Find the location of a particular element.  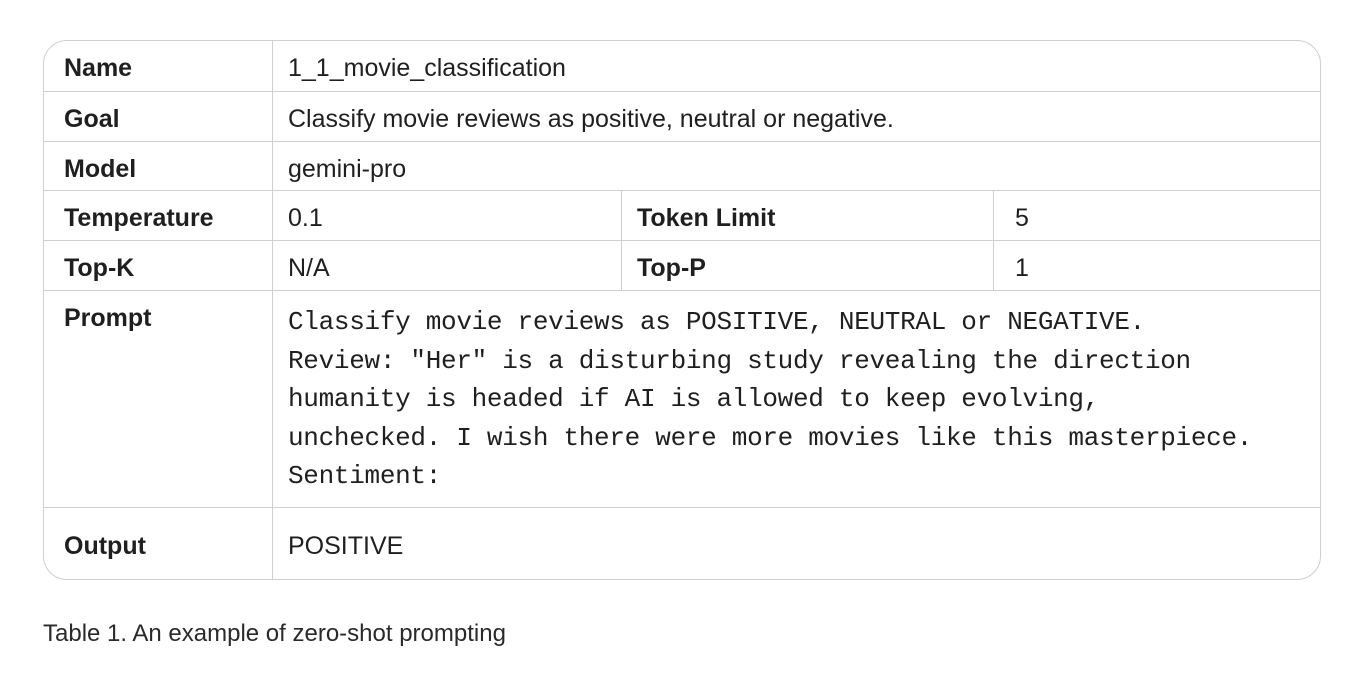

table-row-output: Output POSITIVE is located at coordinates (682, 543).